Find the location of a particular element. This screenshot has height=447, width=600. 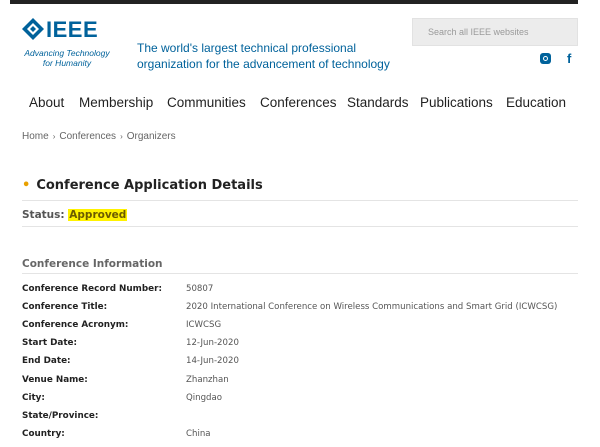

nav-item-publications: Publications is located at coordinates (456, 102).